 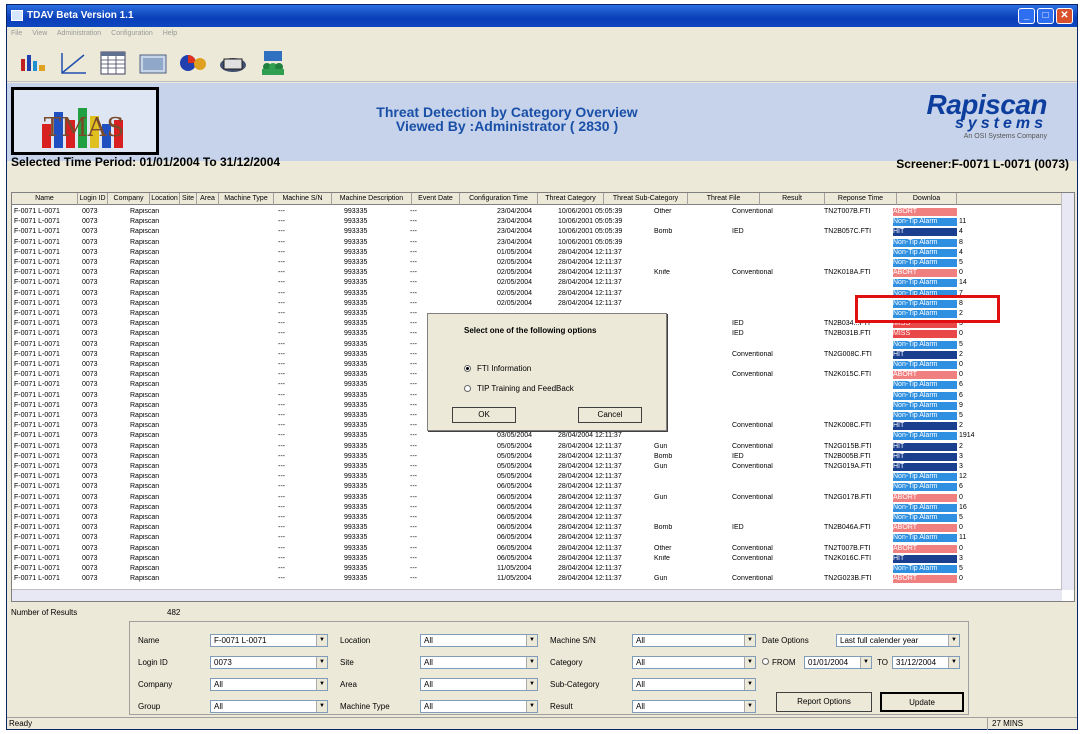 What do you see at coordinates (590, 477) in the screenshot?
I see `table-cell: 28/04/2004 12:11:37` at bounding box center [590, 477].